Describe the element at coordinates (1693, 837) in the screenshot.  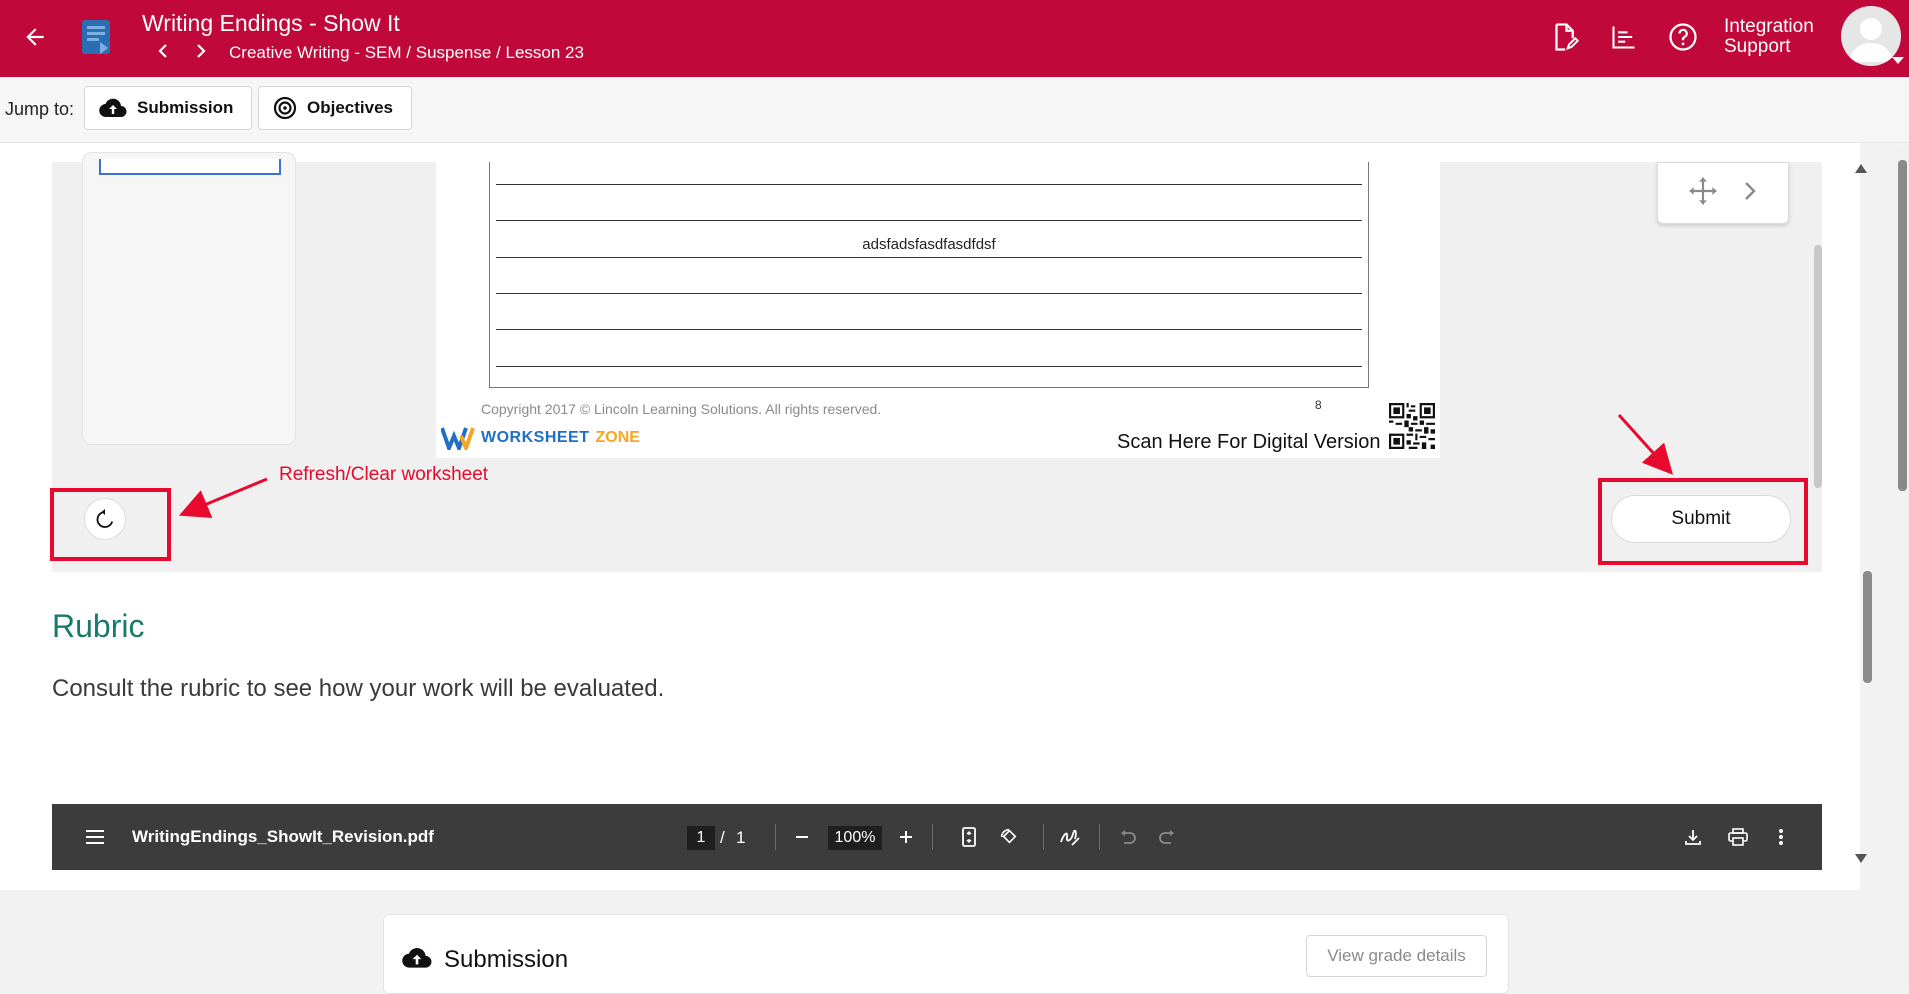
I see `download-icon` at that location.